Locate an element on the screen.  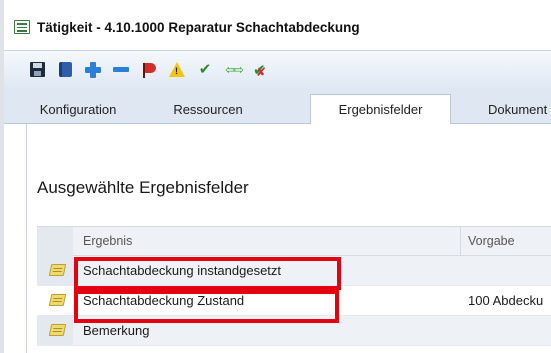
column-header-ergebnis: Ergebnis is located at coordinates (107, 241).